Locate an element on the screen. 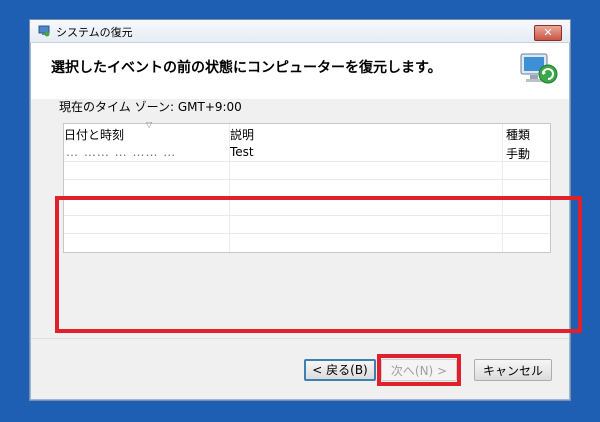 This screenshot has height=422, width=600. wizard-header: 選択したイベントの前の状態にコンピューターを復元します。 is located at coordinates (300, 71).